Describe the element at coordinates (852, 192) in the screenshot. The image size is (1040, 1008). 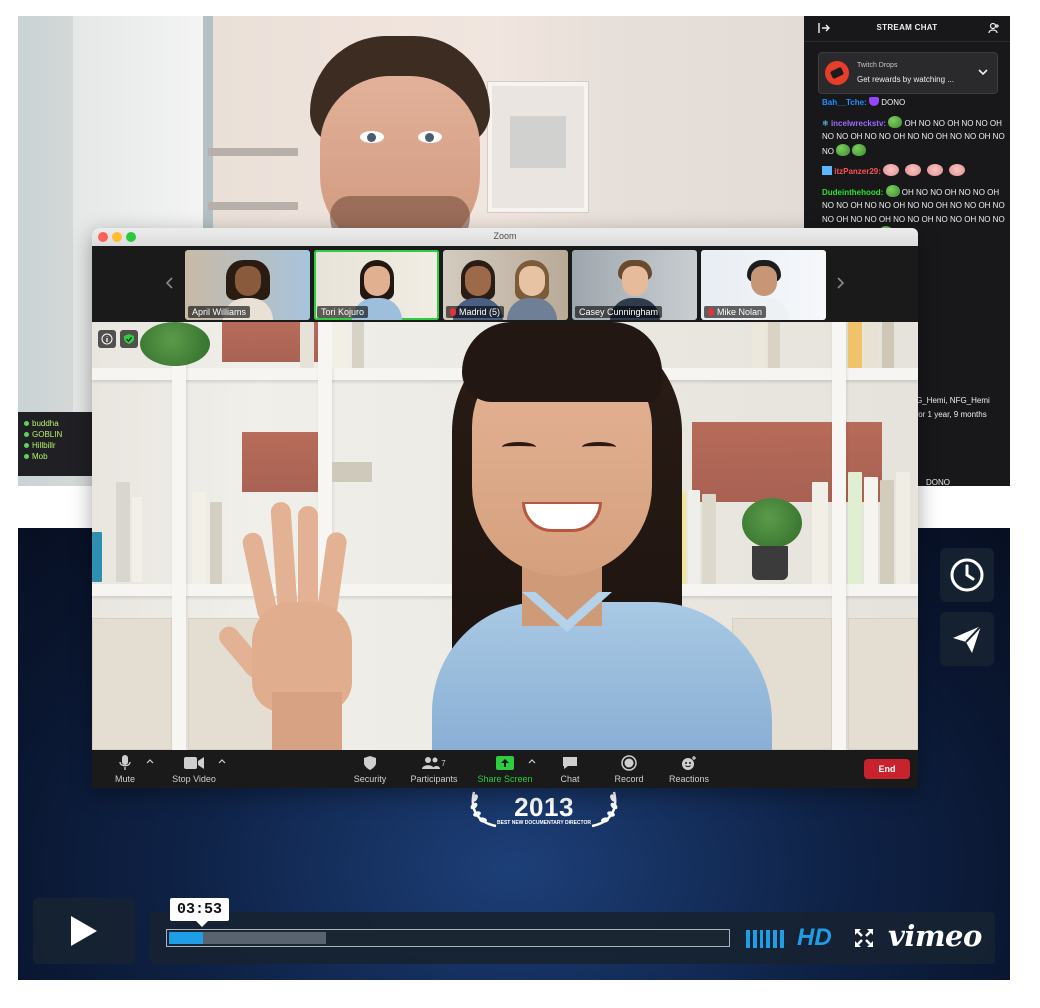
I see `chat-username: Dudeinthehood:` at that location.